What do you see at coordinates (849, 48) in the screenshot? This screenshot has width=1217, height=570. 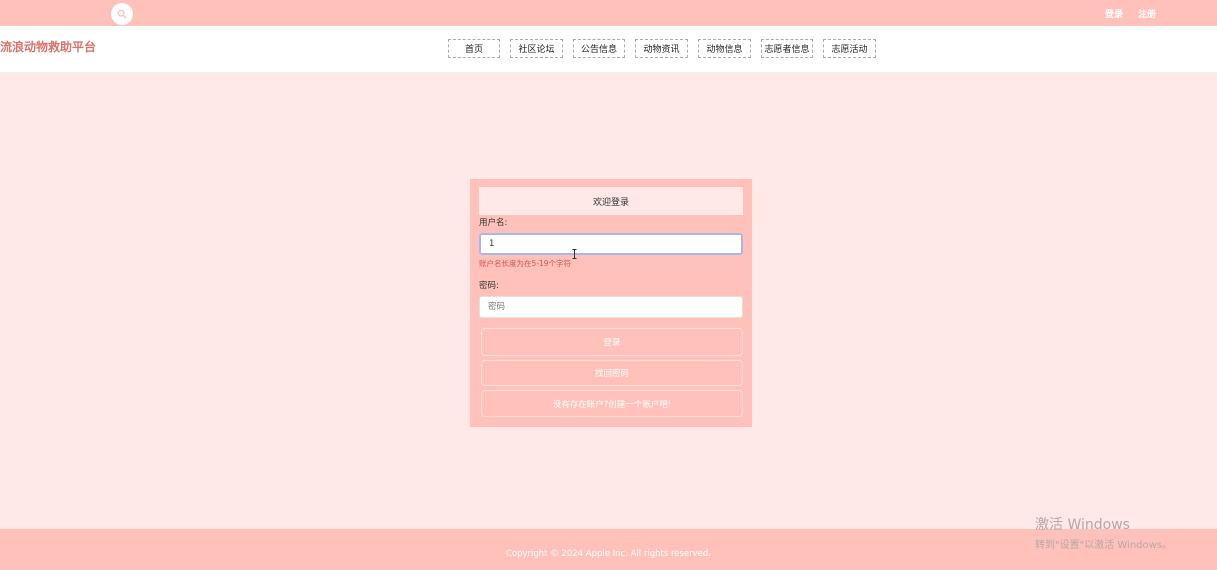 I see `nav-item-volunteer-activities: 志愿活动` at bounding box center [849, 48].